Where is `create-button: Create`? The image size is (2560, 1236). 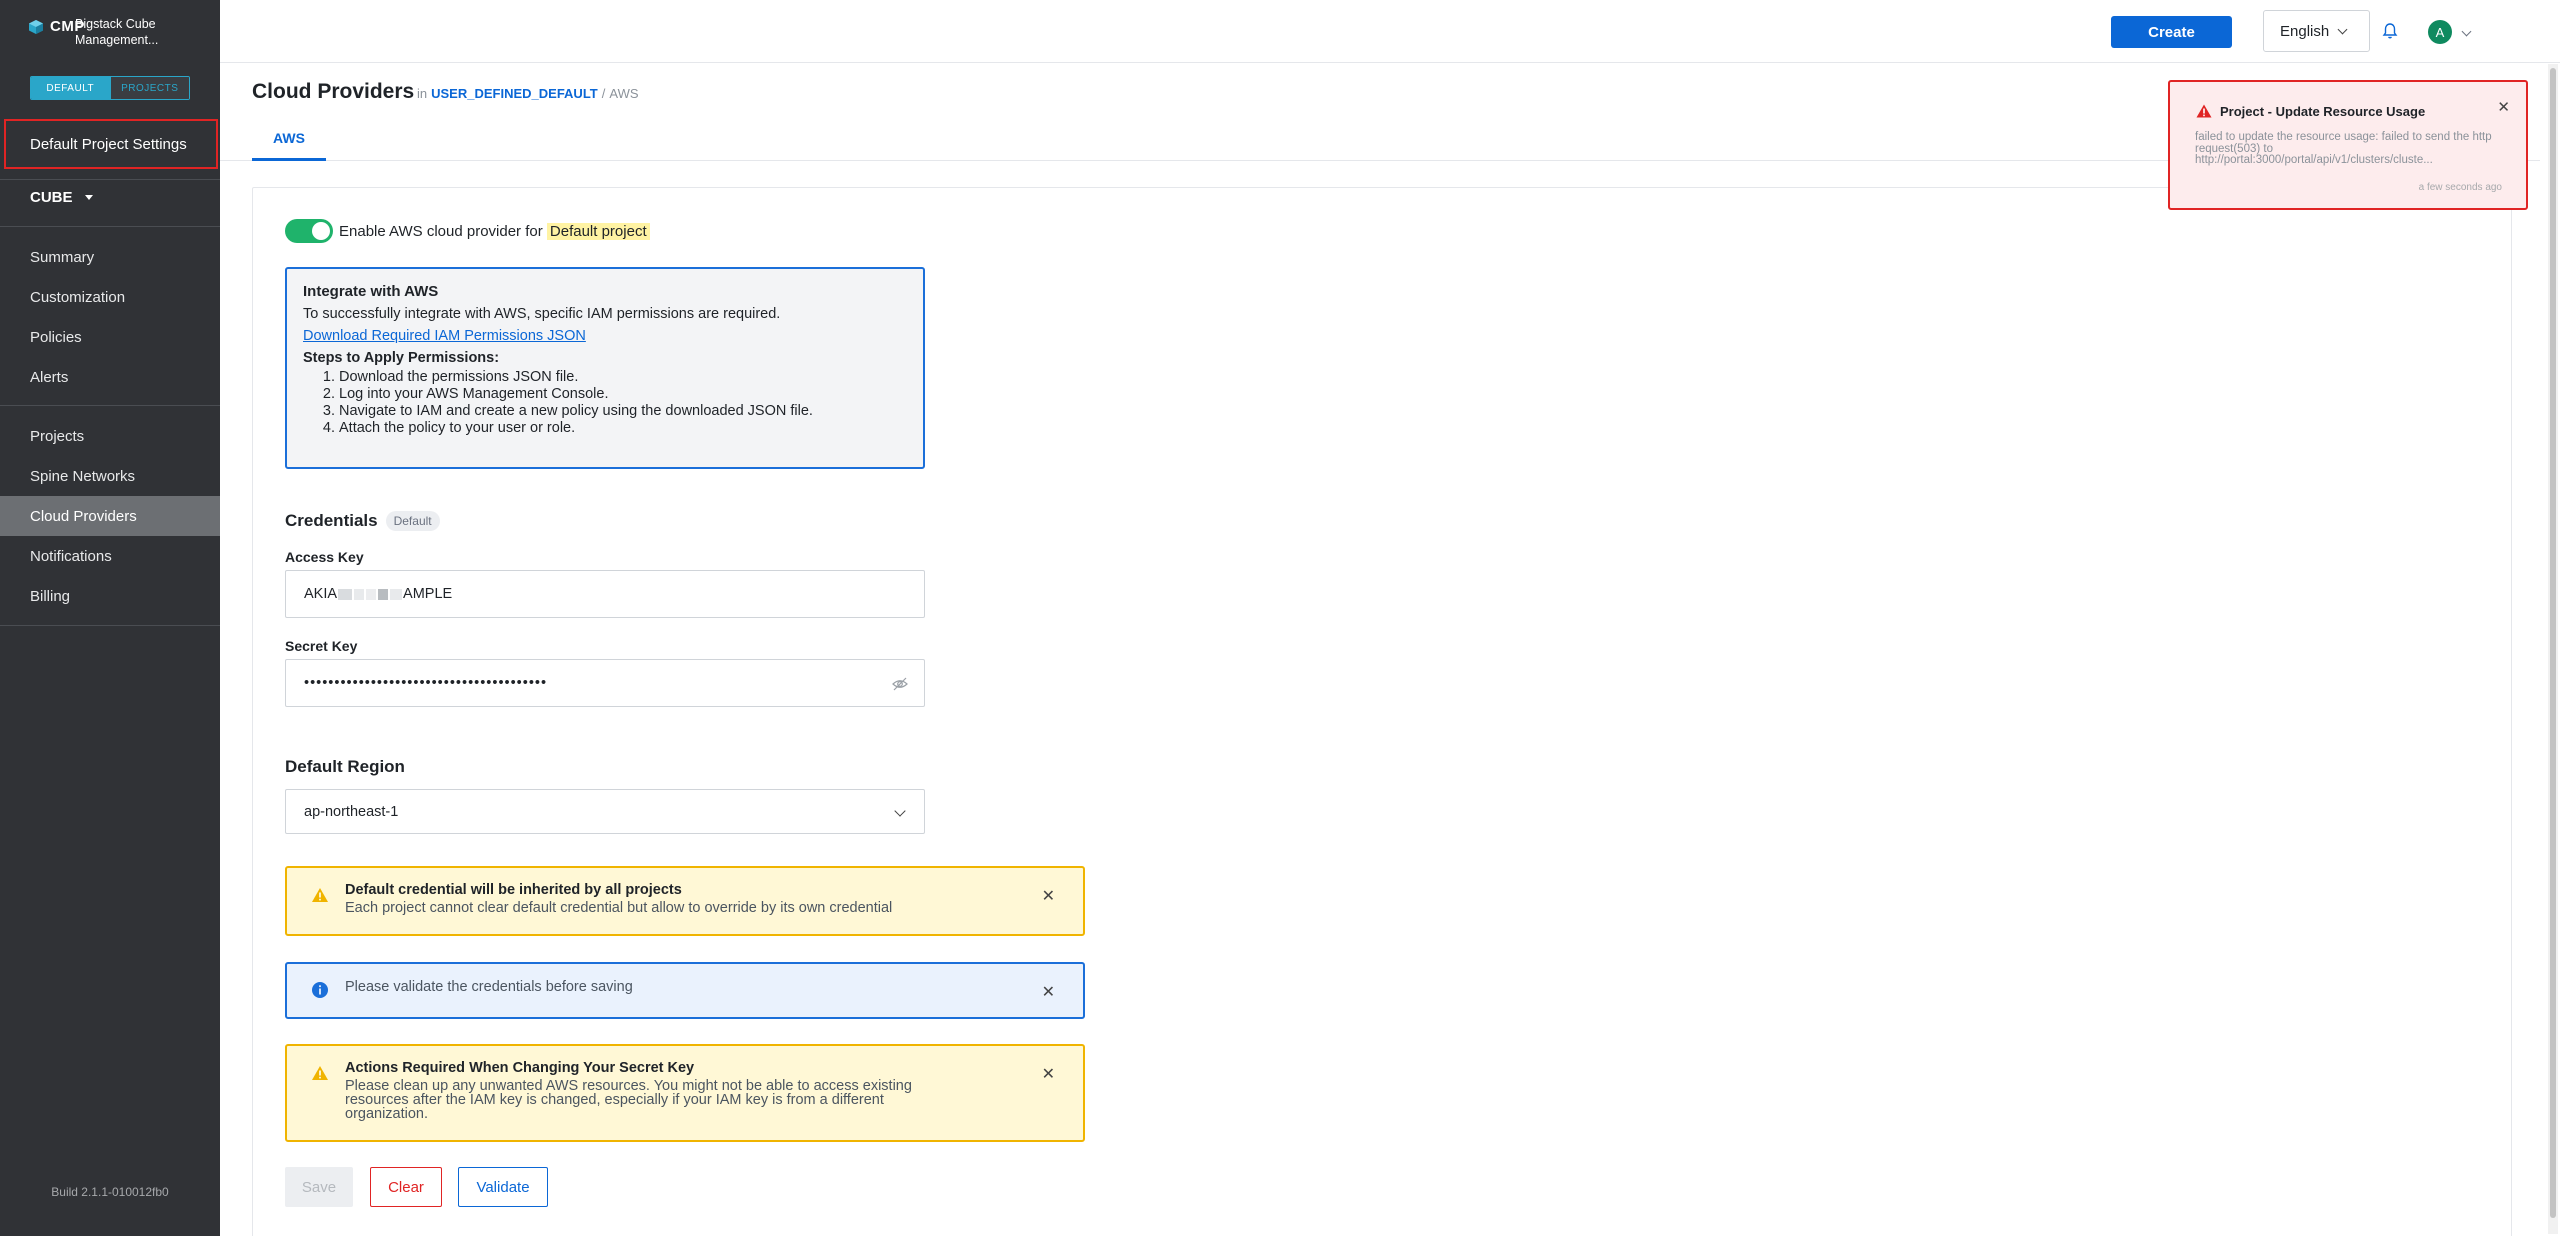
create-button: Create is located at coordinates (2171, 32).